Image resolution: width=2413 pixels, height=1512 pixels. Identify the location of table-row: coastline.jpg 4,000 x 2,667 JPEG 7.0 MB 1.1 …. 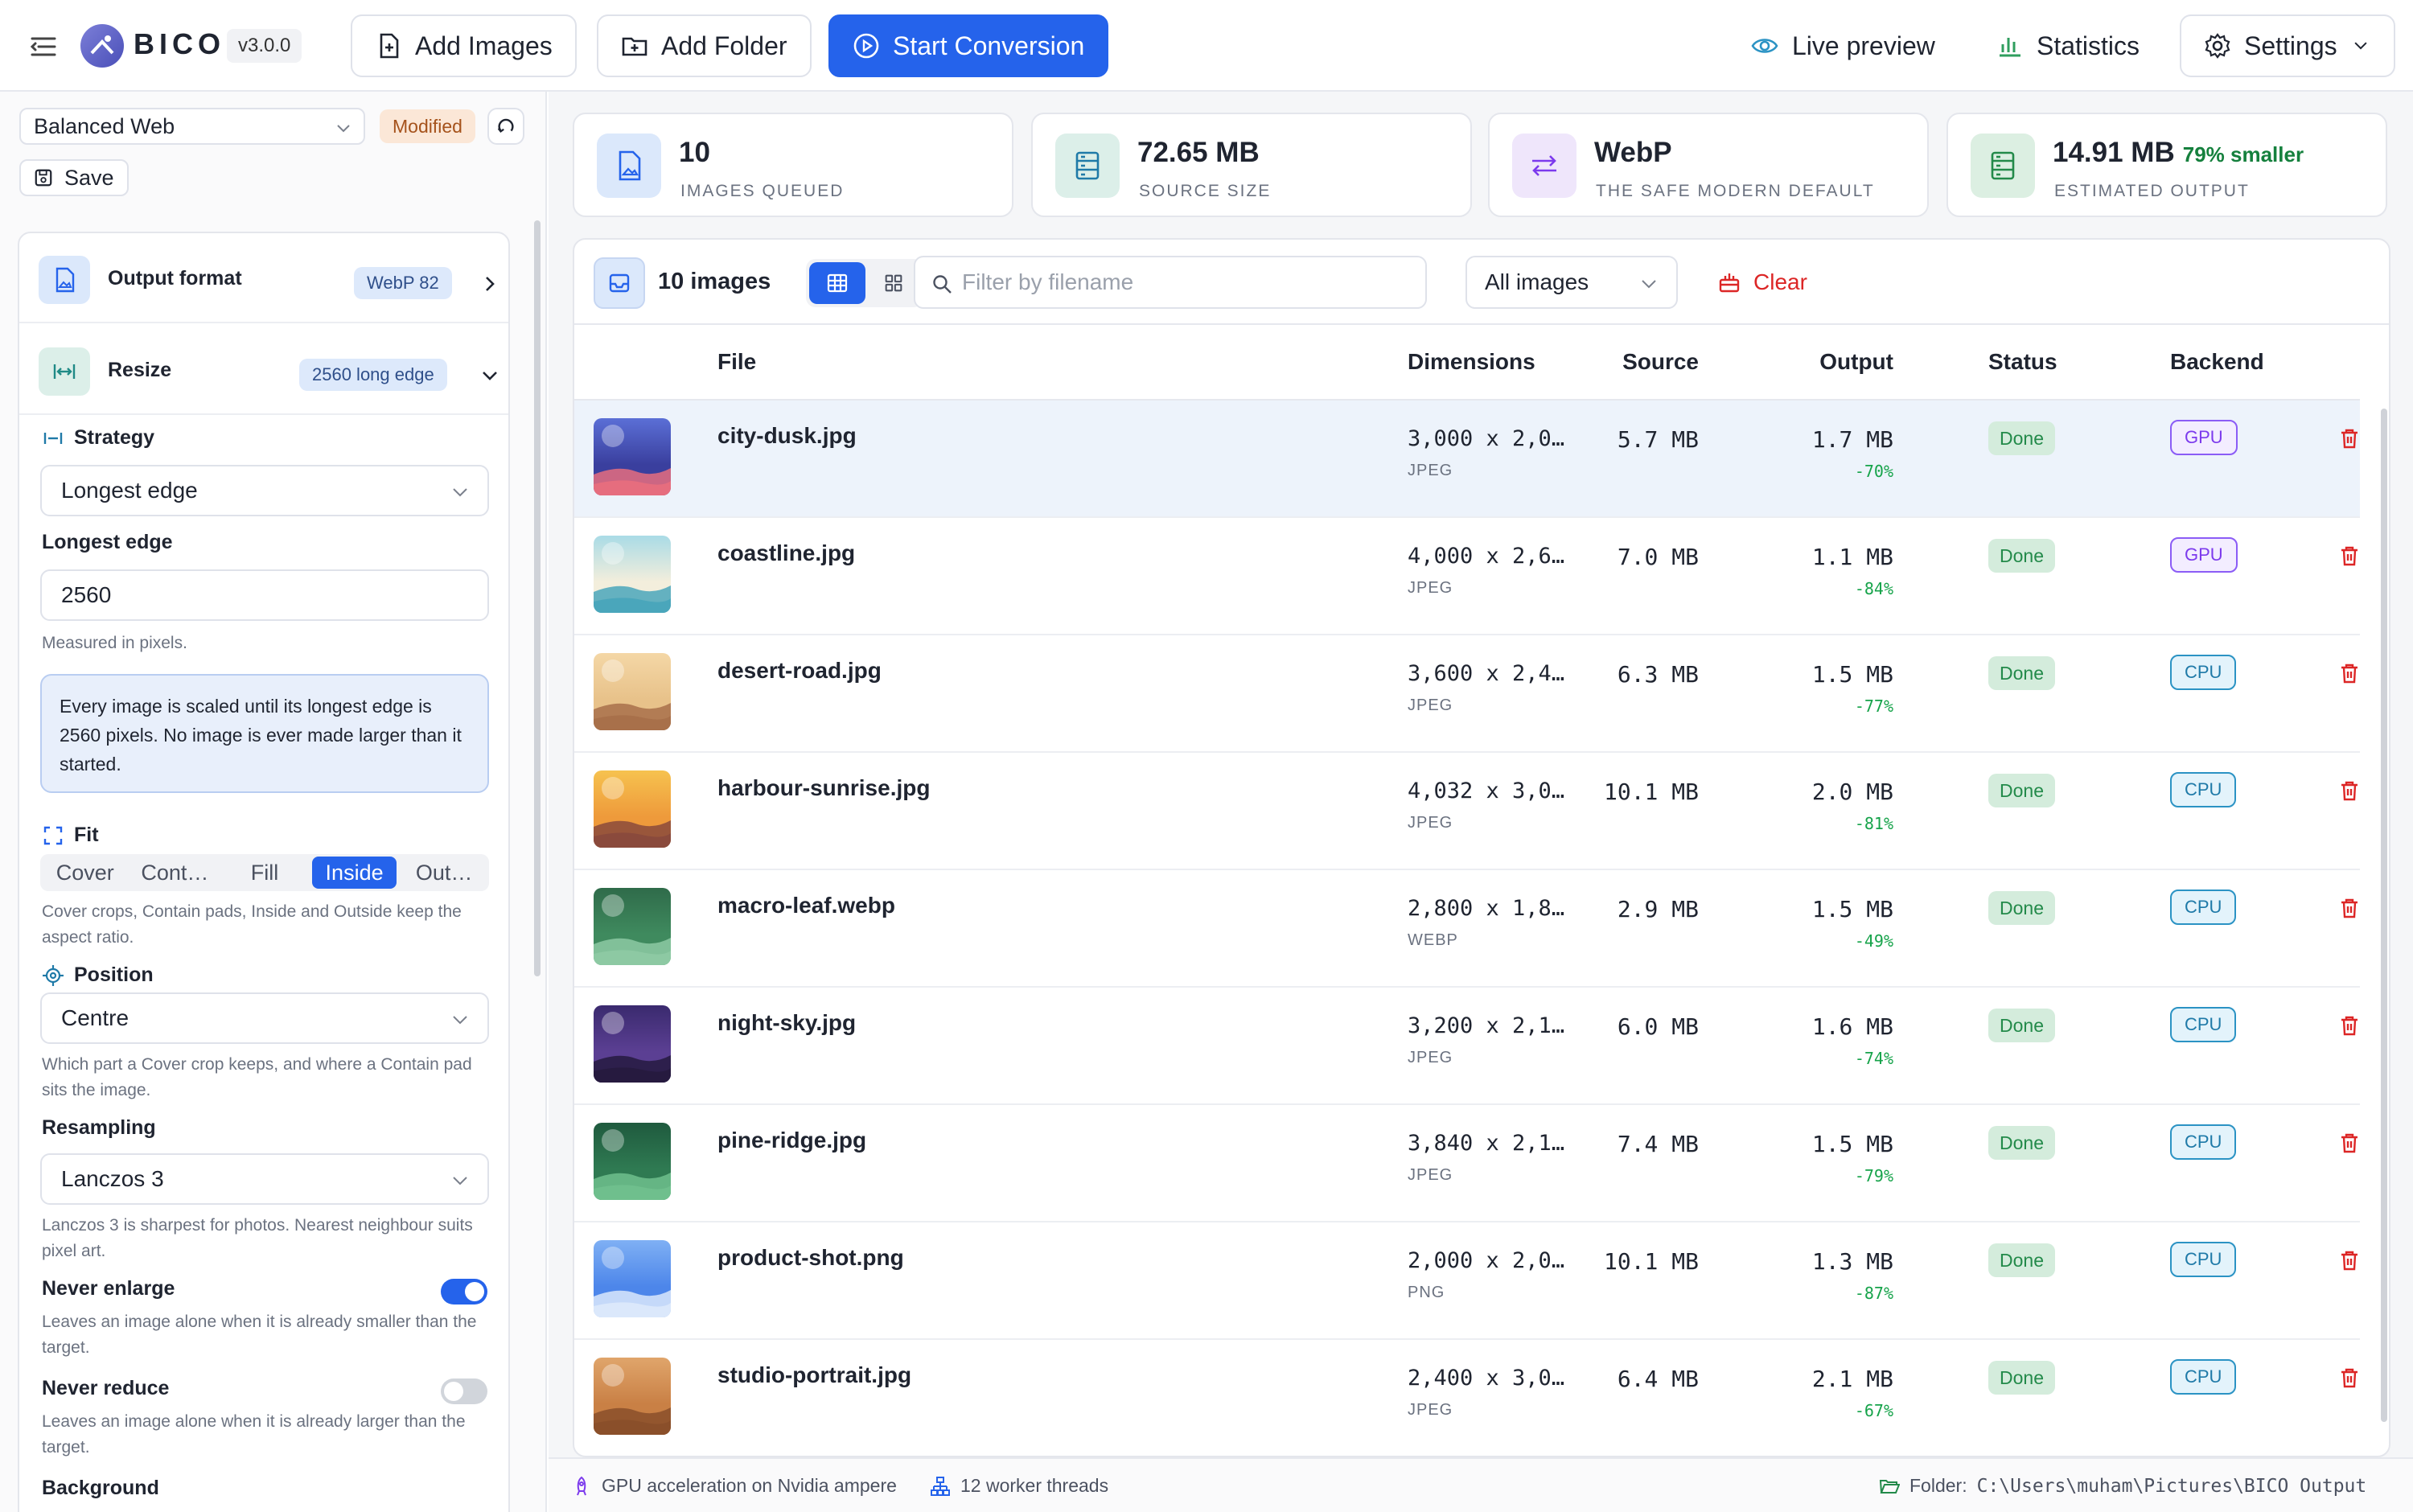
(1467, 576).